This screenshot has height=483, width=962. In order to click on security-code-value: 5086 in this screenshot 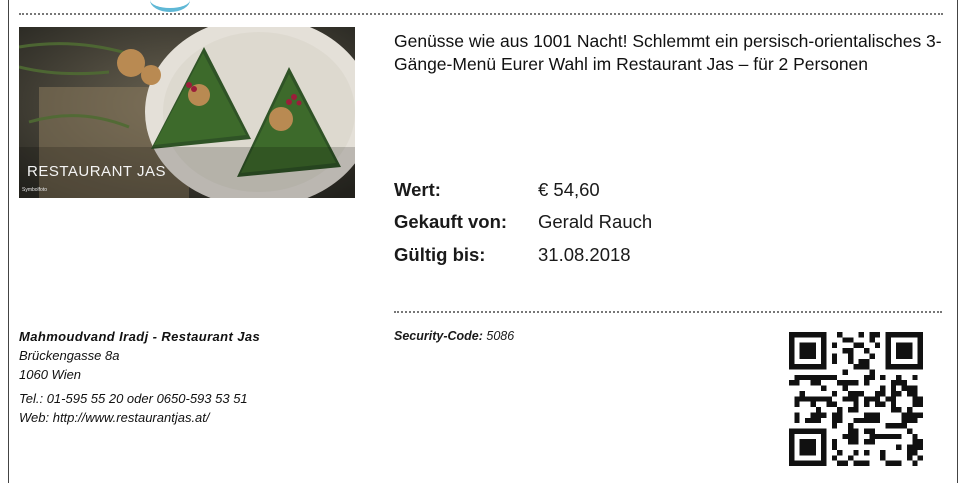, I will do `click(500, 336)`.